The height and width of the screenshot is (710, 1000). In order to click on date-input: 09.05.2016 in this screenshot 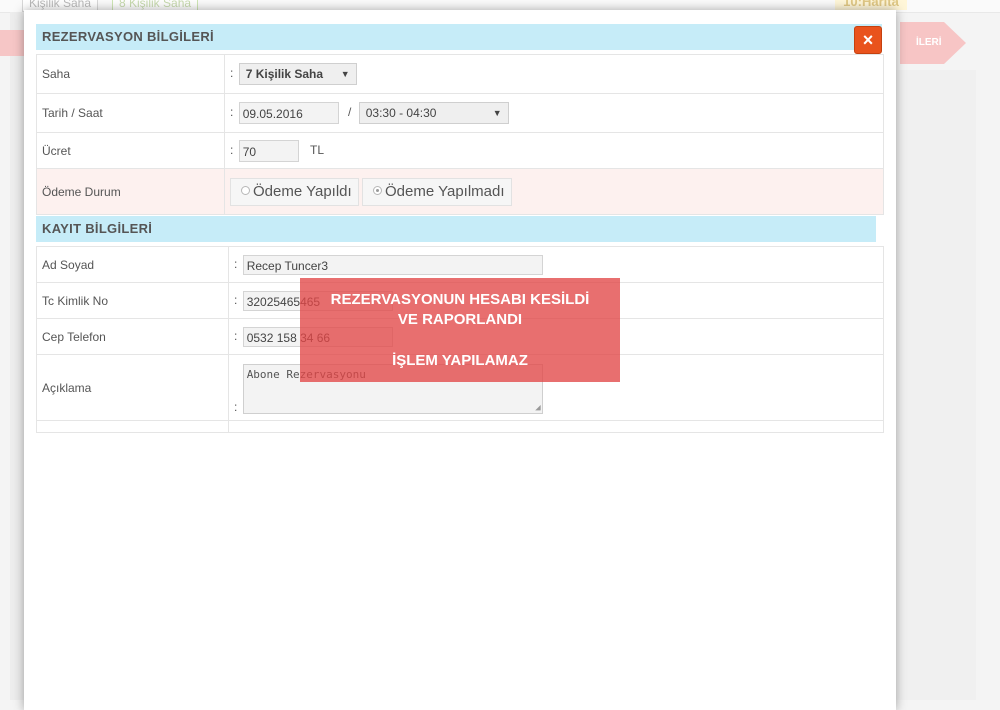, I will do `click(288, 113)`.